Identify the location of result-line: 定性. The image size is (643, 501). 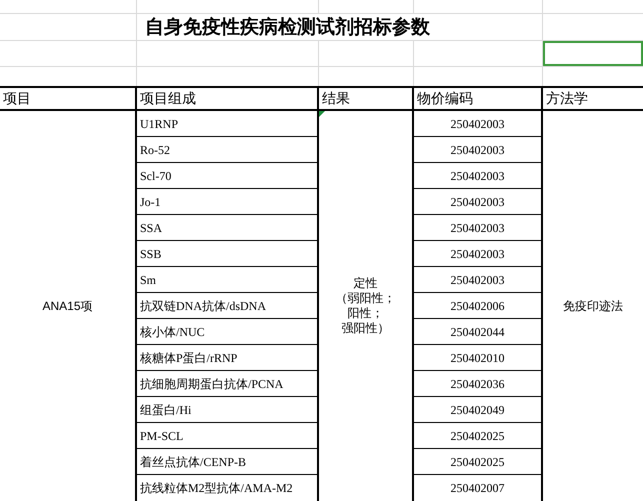
(366, 283).